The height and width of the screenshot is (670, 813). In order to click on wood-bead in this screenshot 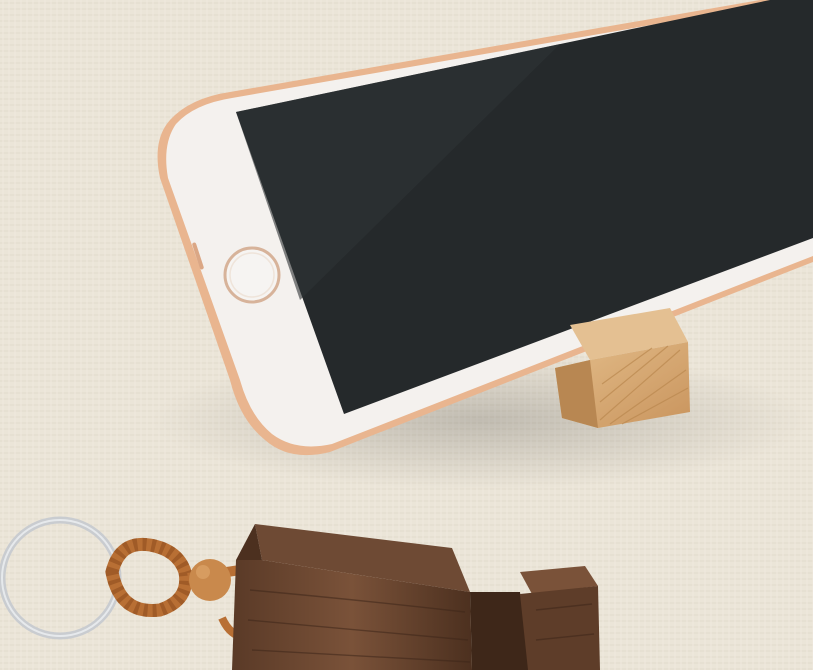, I will do `click(210, 580)`.